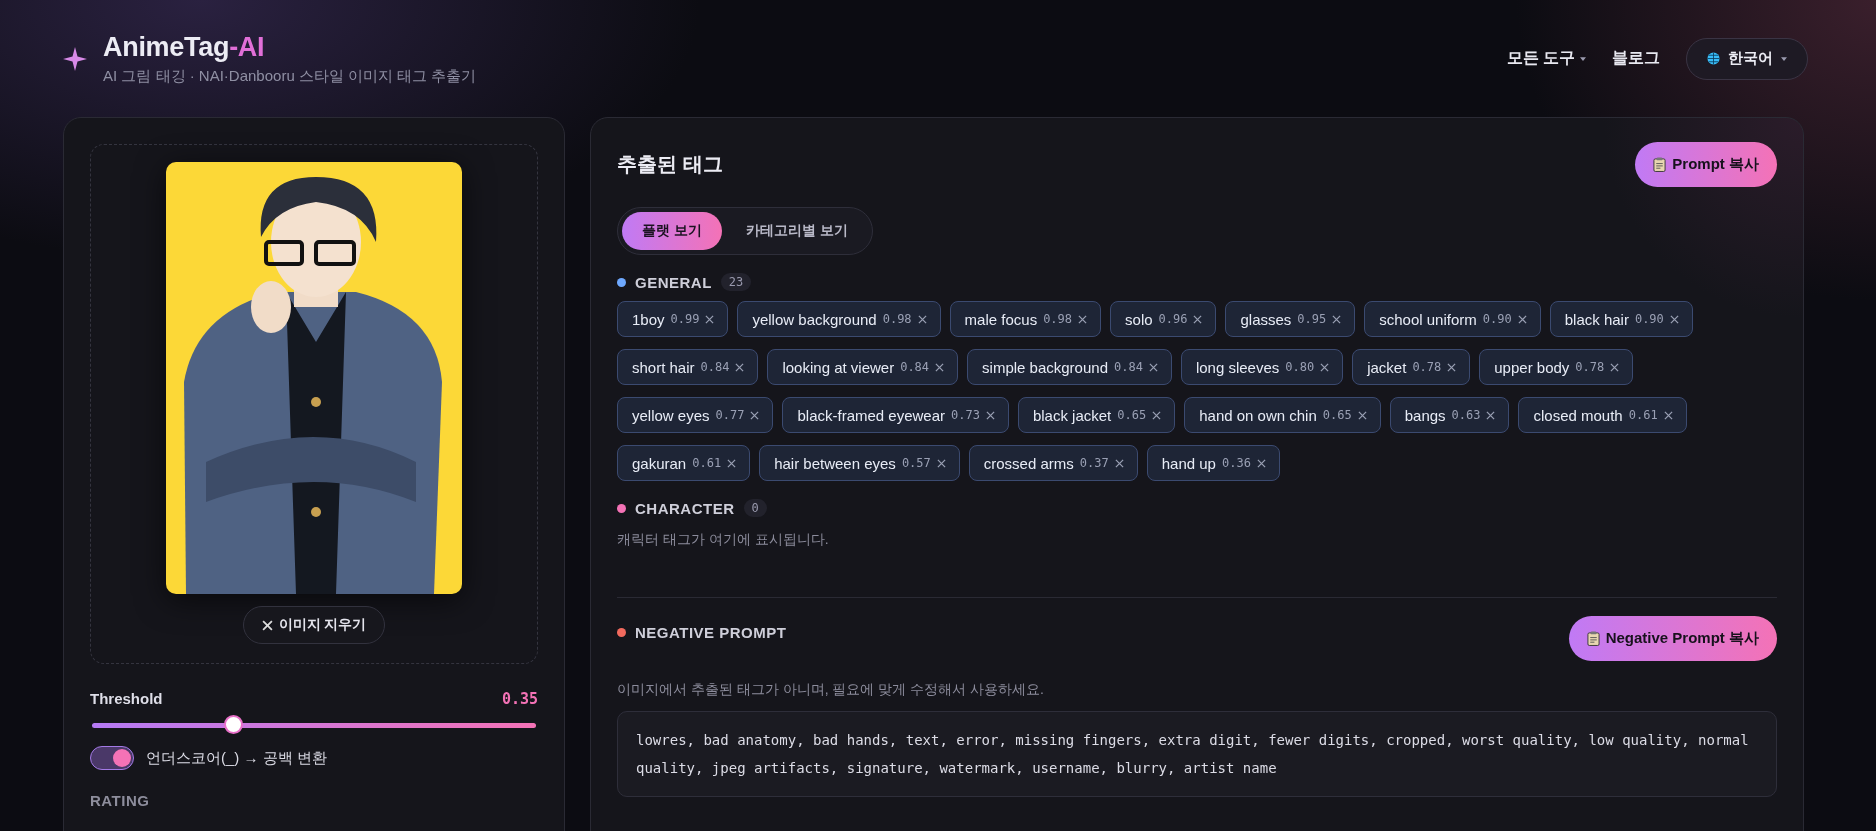 This screenshot has height=831, width=1876. What do you see at coordinates (688, 367) in the screenshot?
I see `tag-chip: short hair 0.84` at bounding box center [688, 367].